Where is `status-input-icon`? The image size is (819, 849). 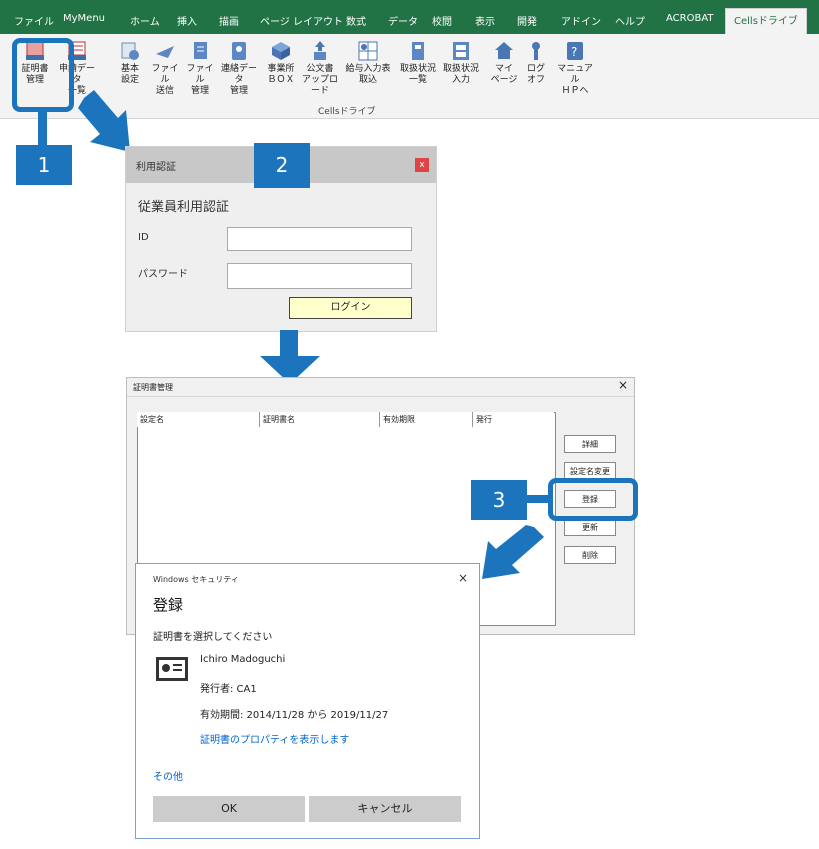 status-input-icon is located at coordinates (461, 51).